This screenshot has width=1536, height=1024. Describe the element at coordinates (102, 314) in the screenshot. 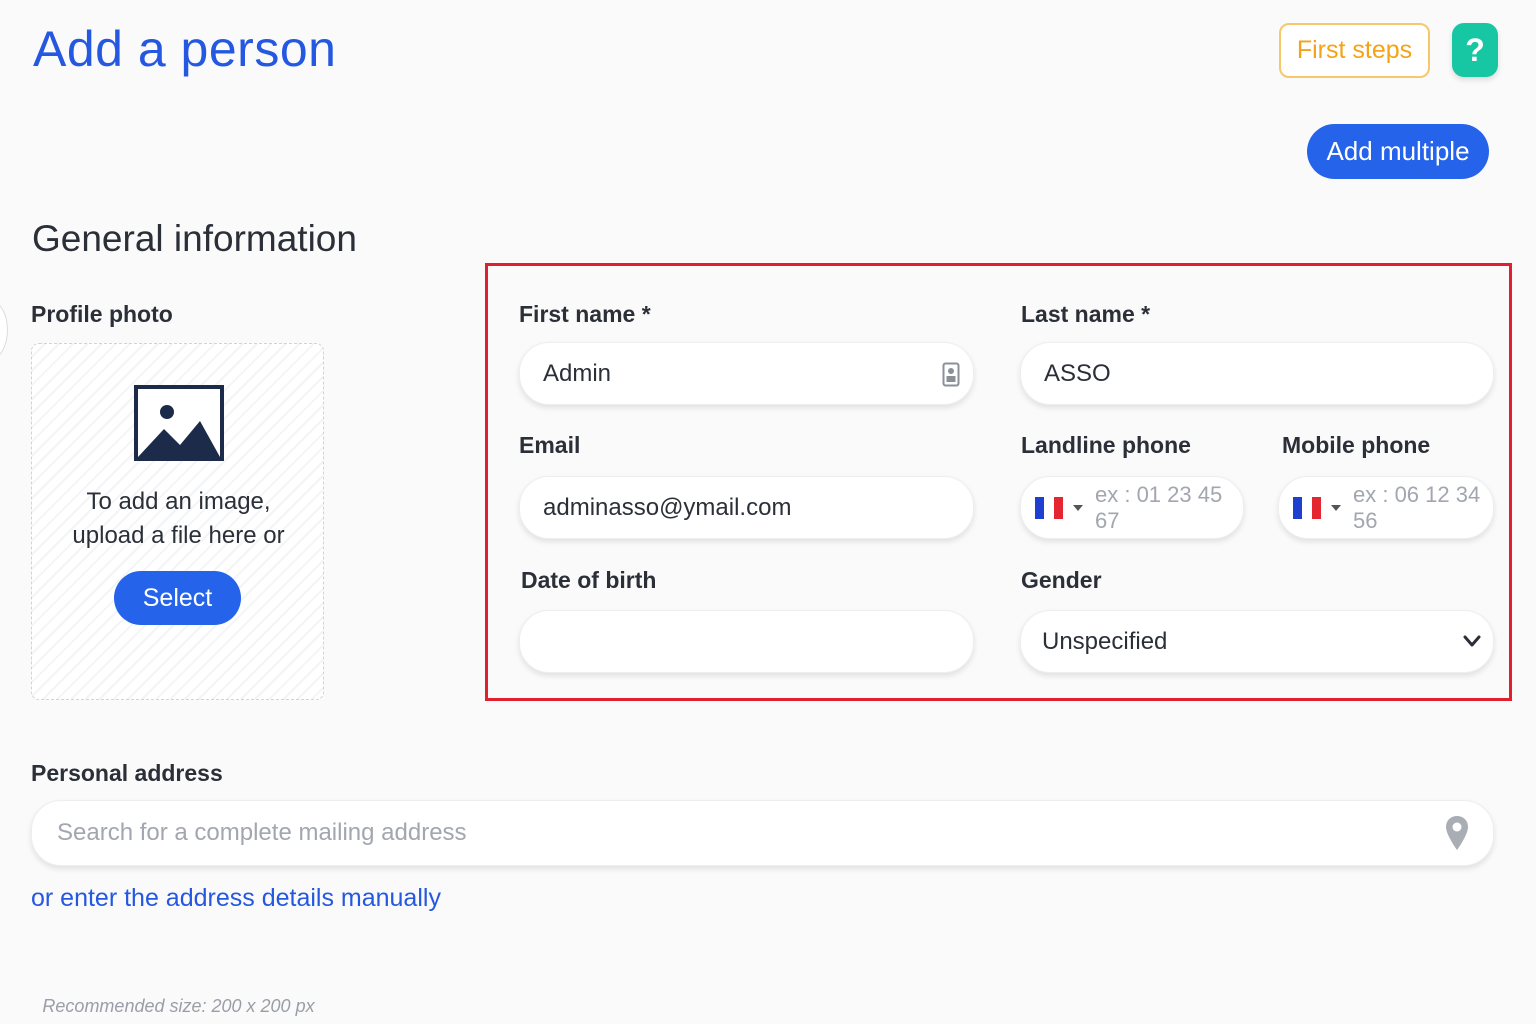

I see `profile-photo-label: Profile photo` at that location.